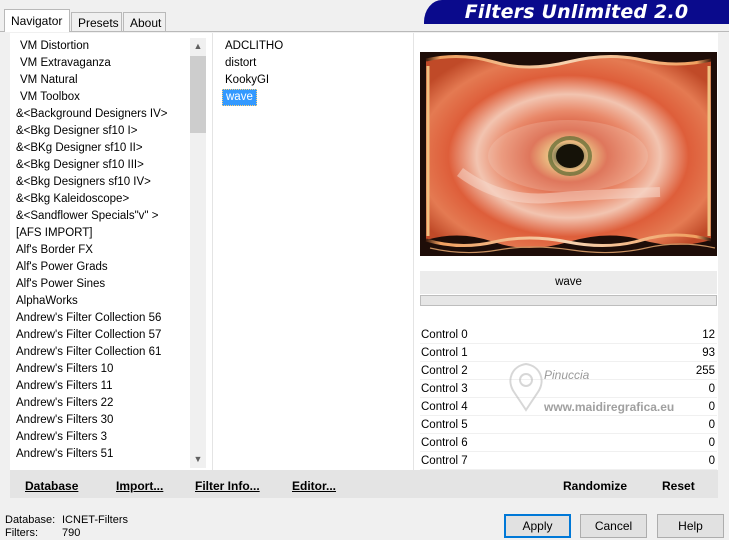 The height and width of the screenshot is (540, 729). What do you see at coordinates (64, 454) in the screenshot?
I see `category-item: Andrew's Filters 51` at bounding box center [64, 454].